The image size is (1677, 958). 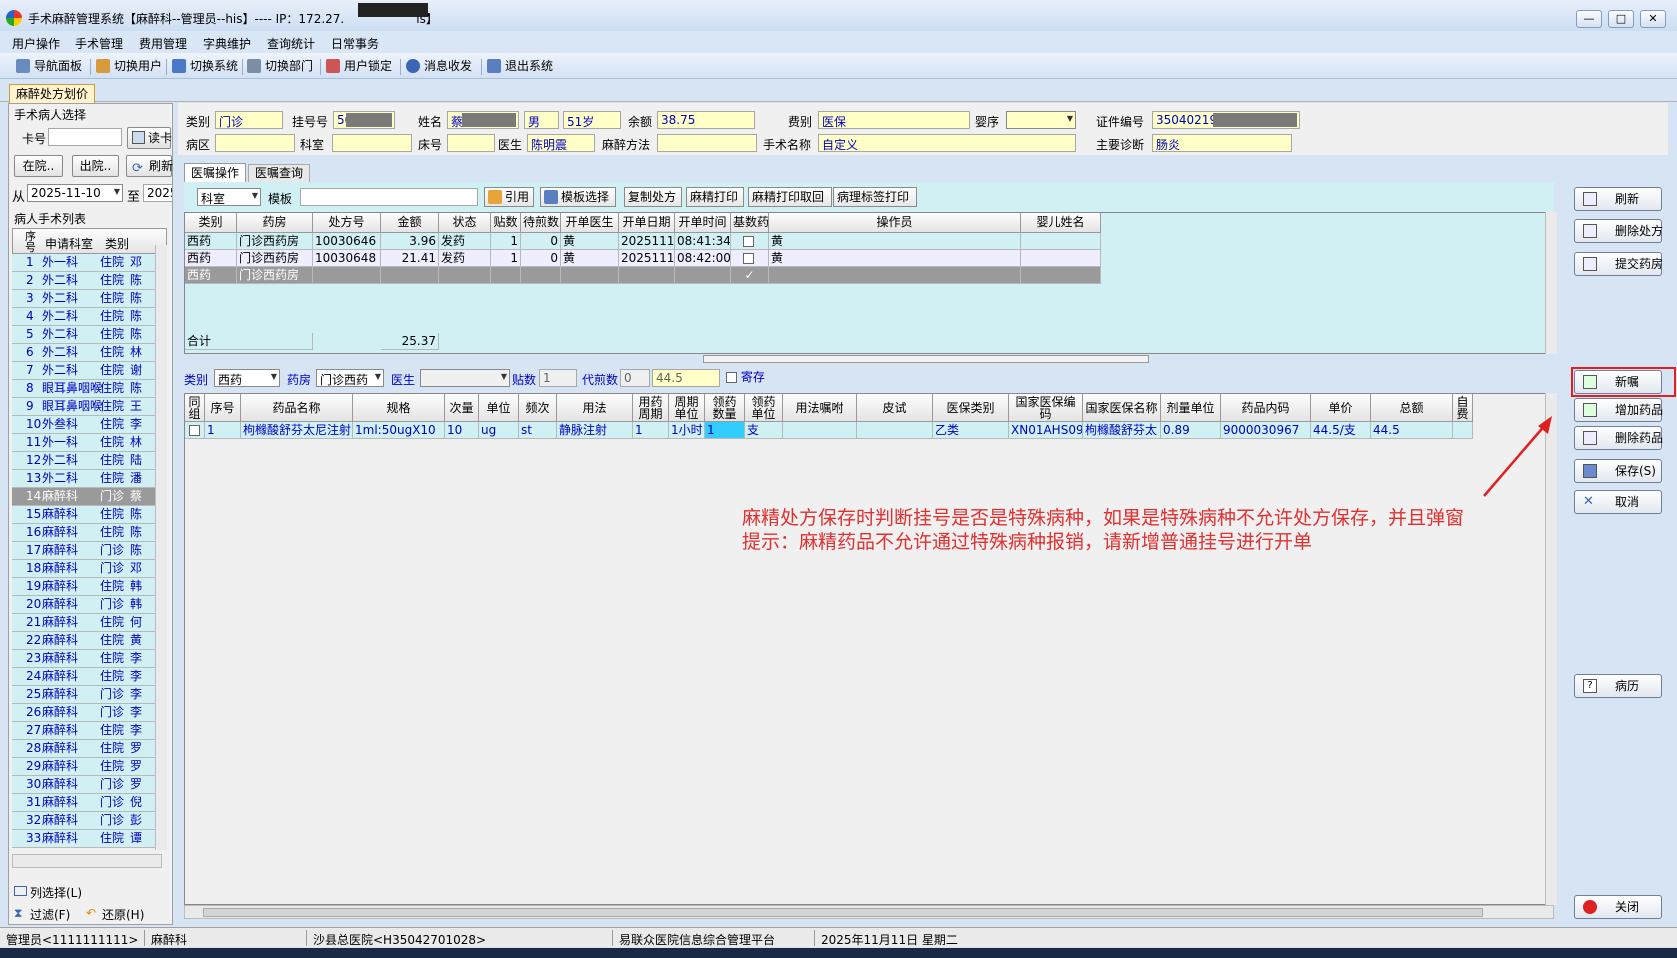 What do you see at coordinates (894, 120) in the screenshot?
I see `fee-type-field: 医保` at bounding box center [894, 120].